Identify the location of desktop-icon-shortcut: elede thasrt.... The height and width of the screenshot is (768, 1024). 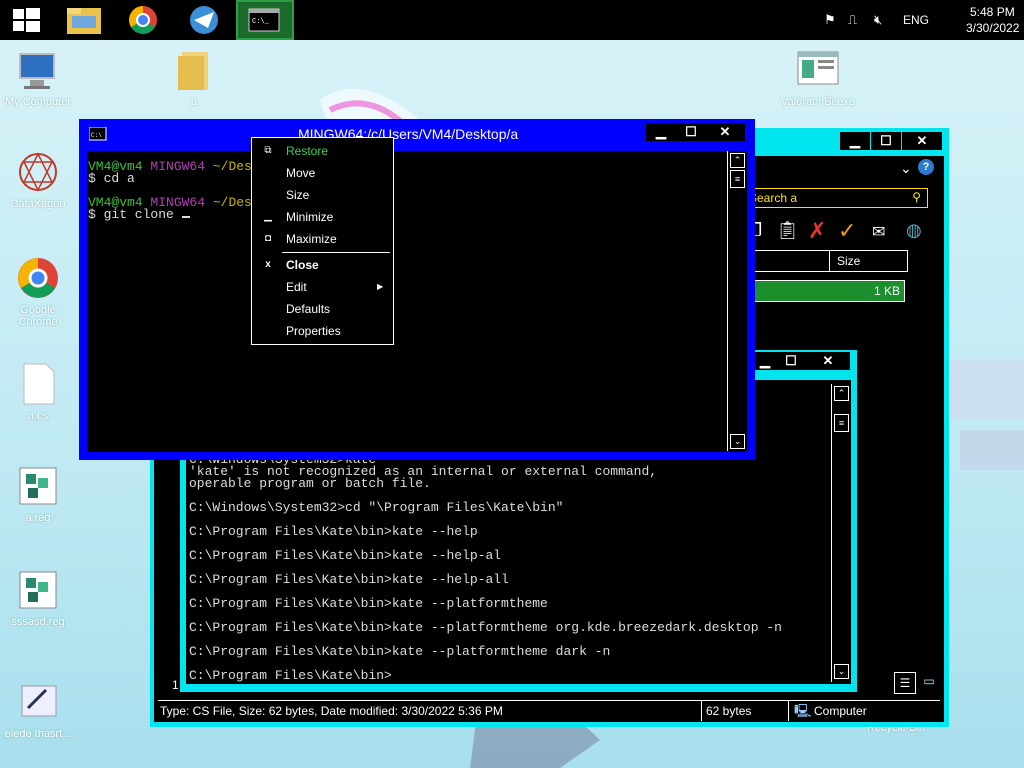
(38, 710).